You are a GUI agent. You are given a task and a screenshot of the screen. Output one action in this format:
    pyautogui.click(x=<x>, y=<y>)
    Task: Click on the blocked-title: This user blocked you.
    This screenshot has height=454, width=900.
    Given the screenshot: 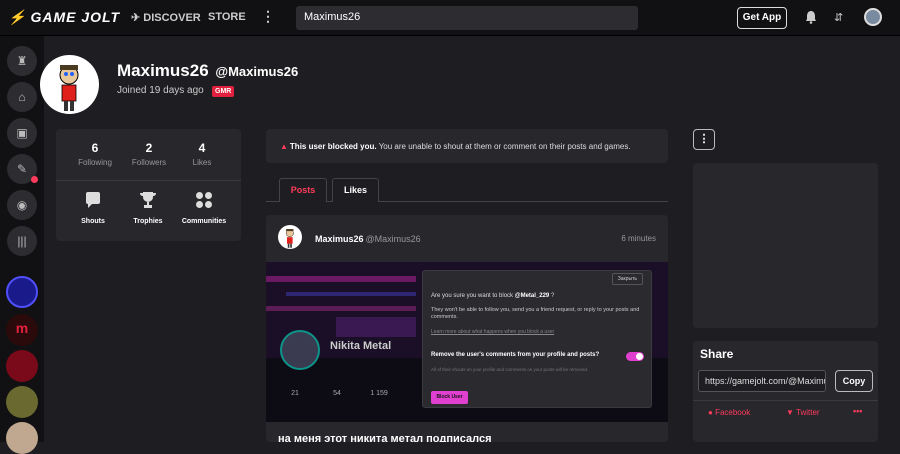 What is the action you would take?
    pyautogui.click(x=333, y=146)
    